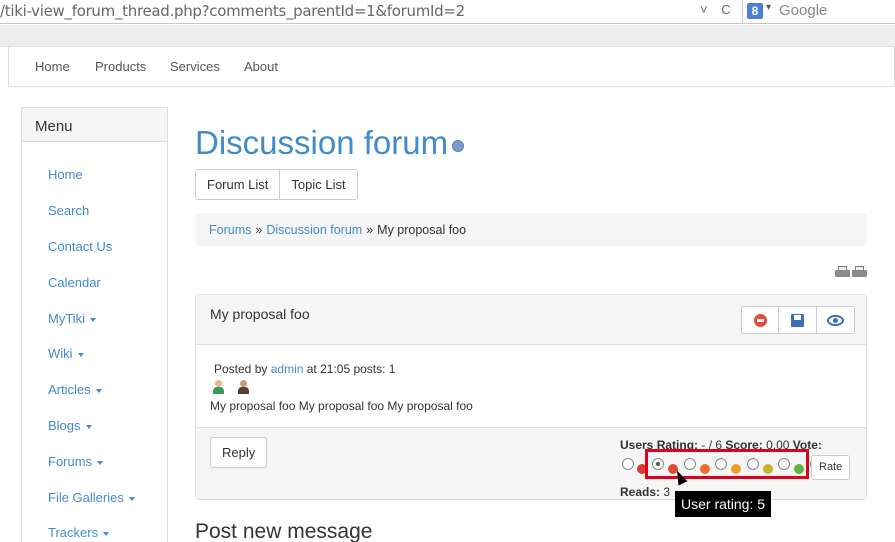  I want to click on sidebar-item-wiki: Wiki, so click(66, 353).